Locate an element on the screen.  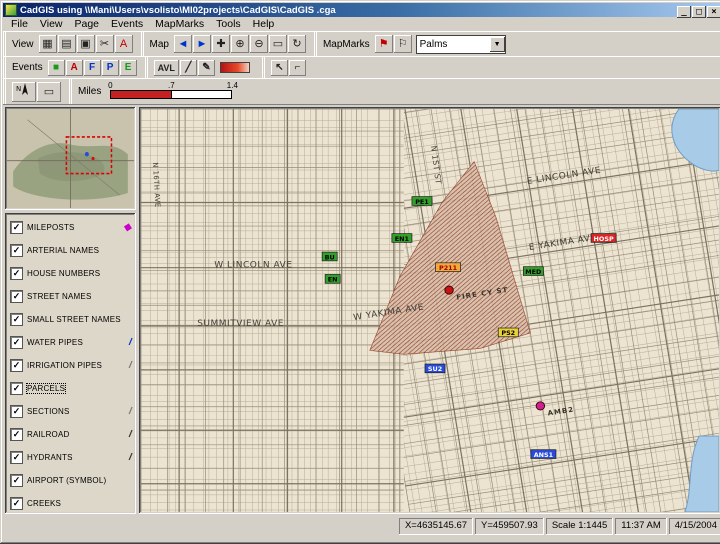
marker-hosp: HOSP is located at coordinates (603, 238).